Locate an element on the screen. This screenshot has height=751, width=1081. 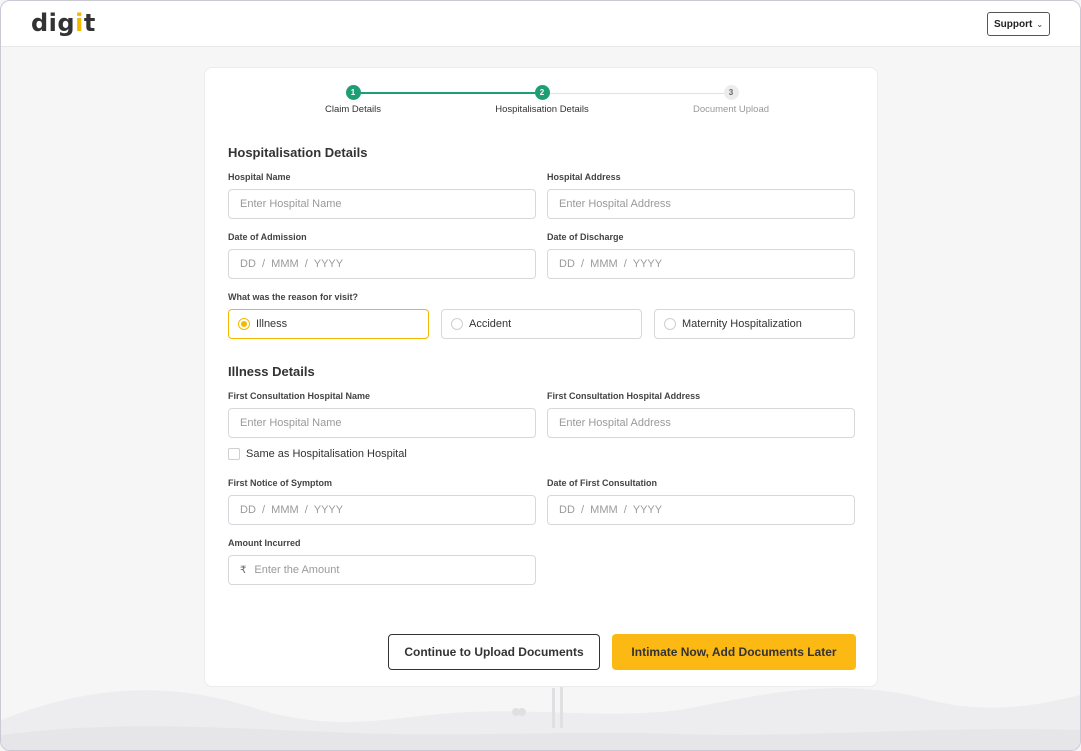
first-address-placeholder: Enter Hospital Address is located at coordinates (615, 423).